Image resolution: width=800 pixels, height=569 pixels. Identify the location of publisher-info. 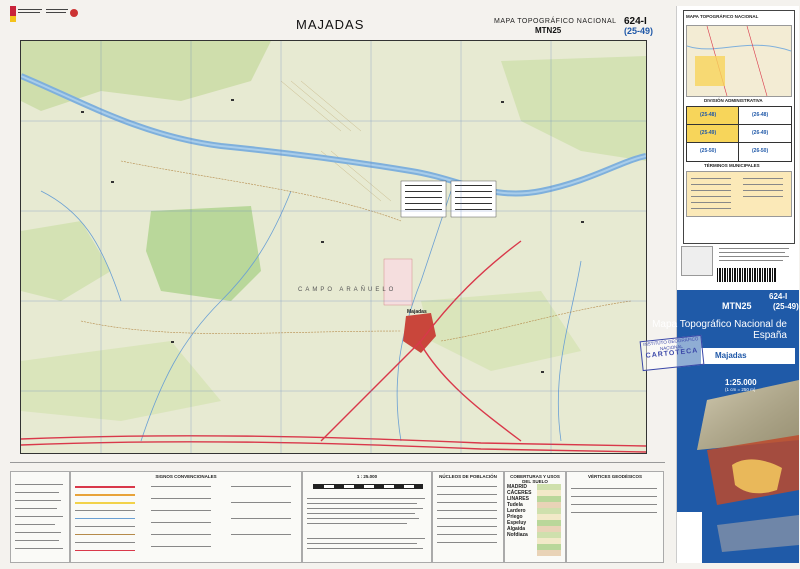
(755, 257).